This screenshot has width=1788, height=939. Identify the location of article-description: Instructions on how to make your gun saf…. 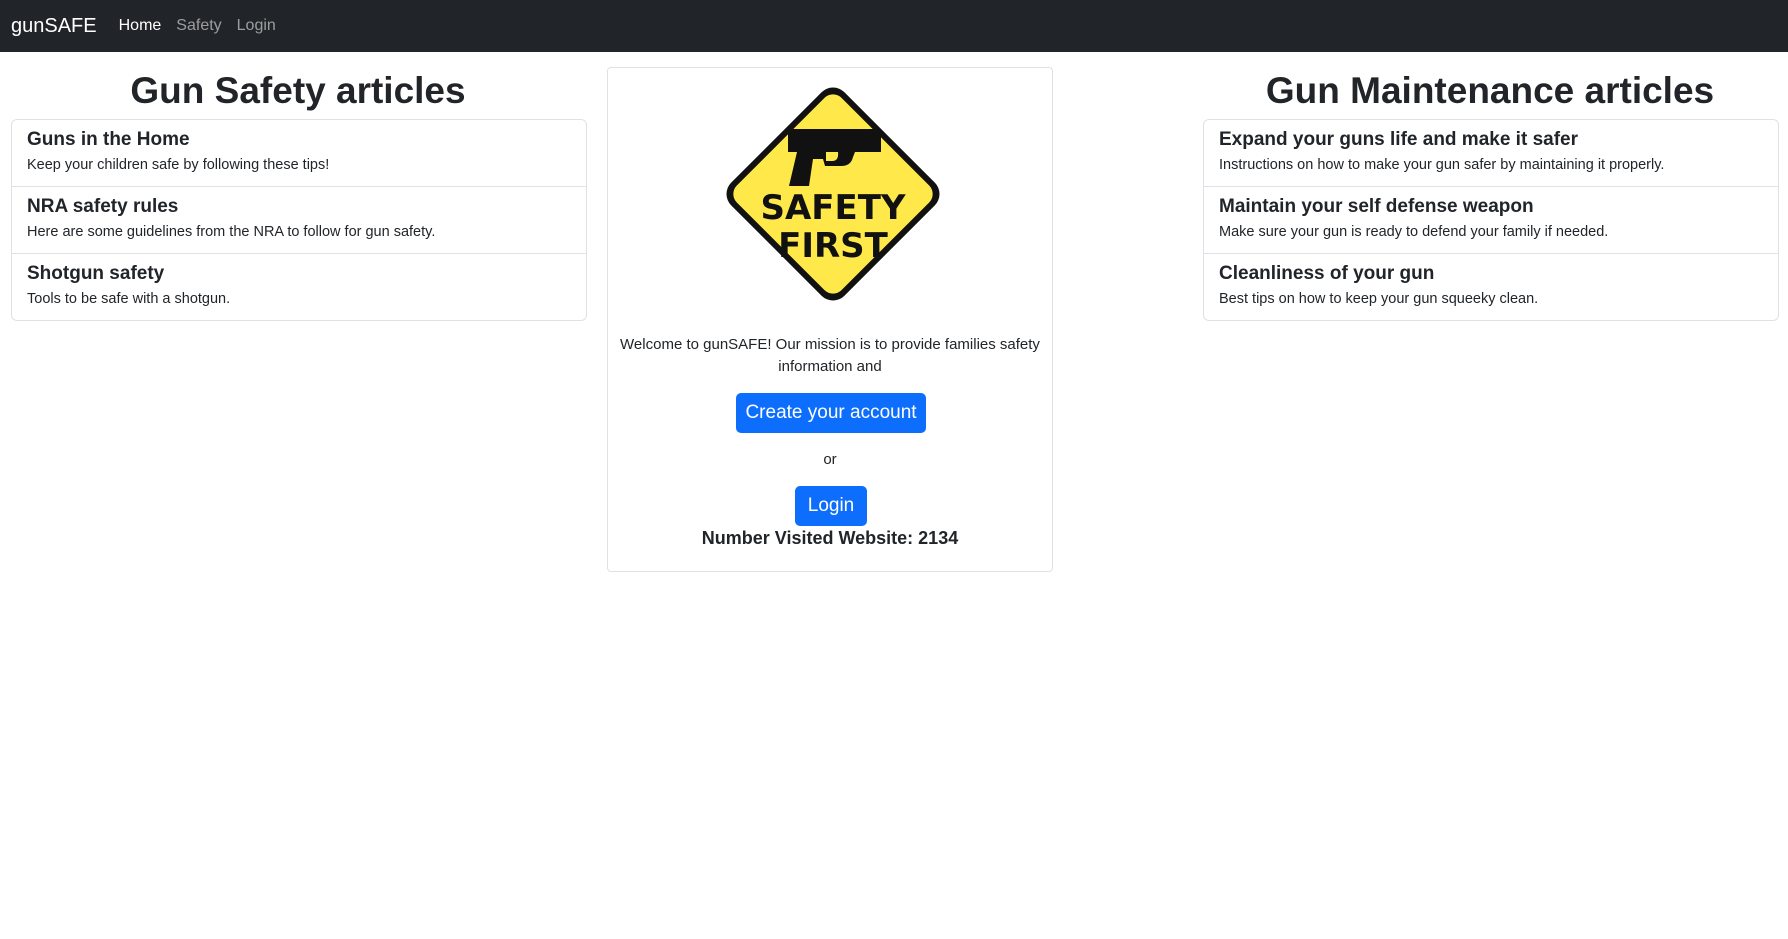
(1442, 165).